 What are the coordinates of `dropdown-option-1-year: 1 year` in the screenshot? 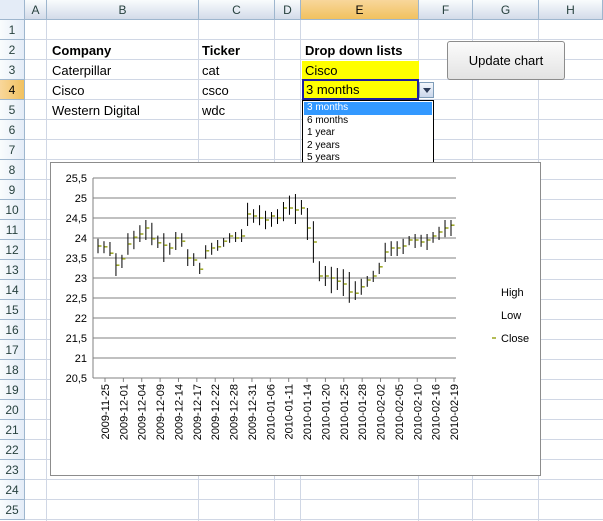 It's located at (368, 133).